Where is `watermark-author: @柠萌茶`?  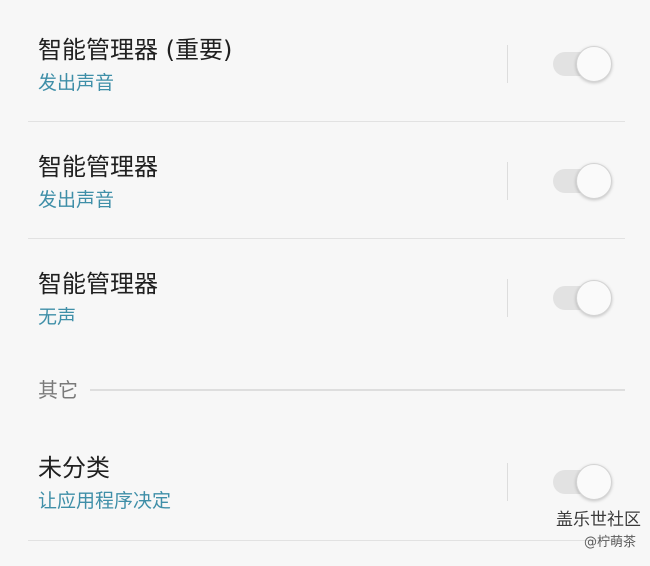 watermark-author: @柠萌茶 is located at coordinates (610, 542).